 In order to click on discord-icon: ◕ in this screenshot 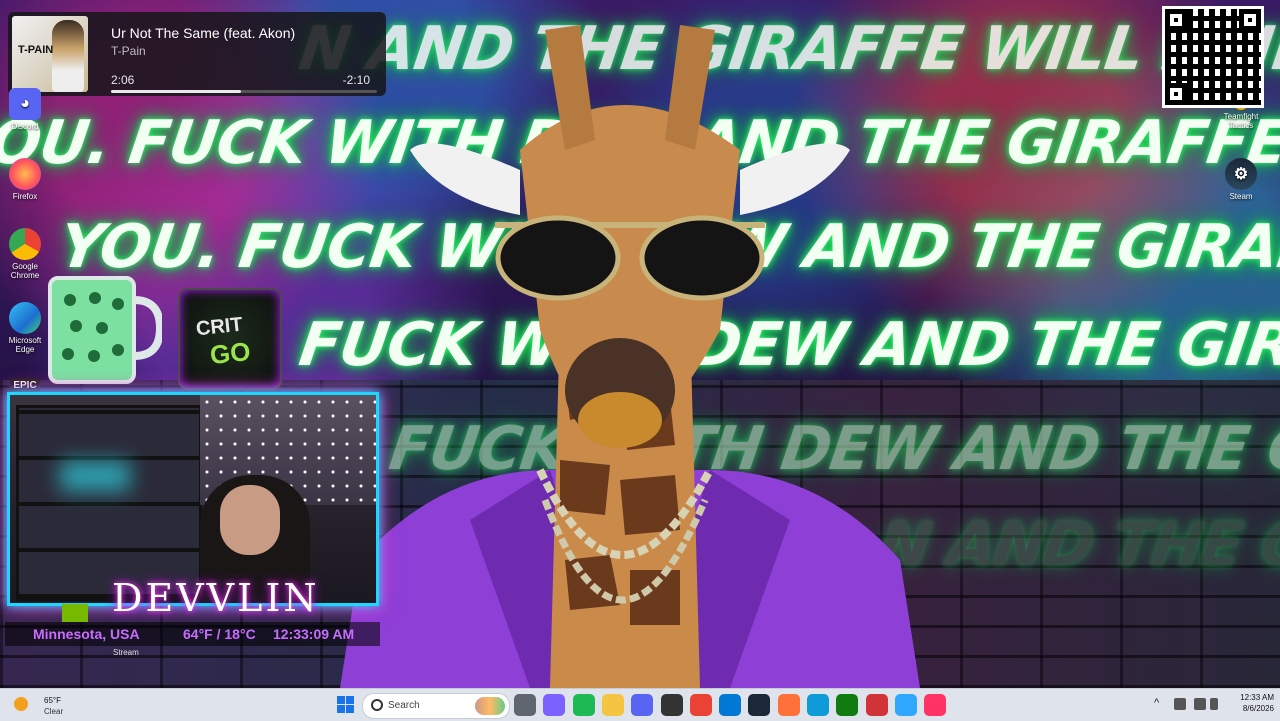, I will do `click(25, 104)`.